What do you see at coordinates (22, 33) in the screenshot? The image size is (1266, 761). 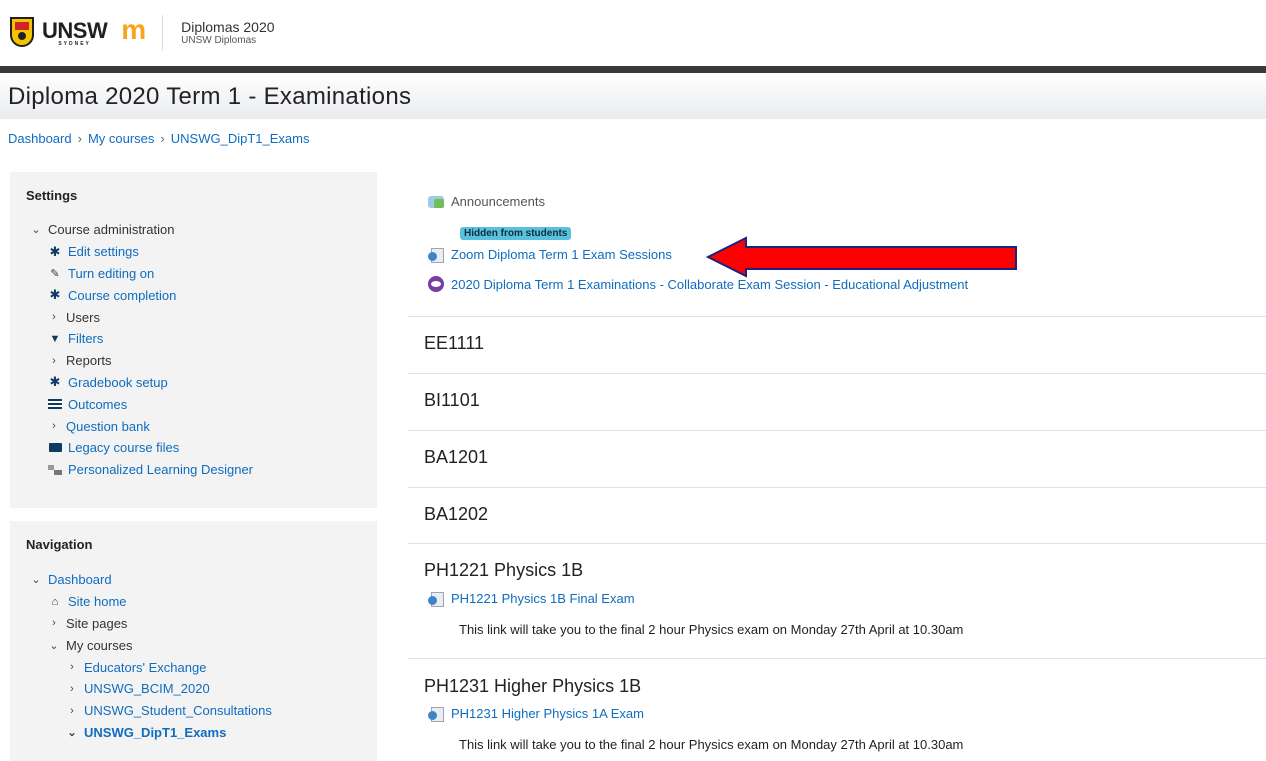 I see `unsw-crest-logo` at bounding box center [22, 33].